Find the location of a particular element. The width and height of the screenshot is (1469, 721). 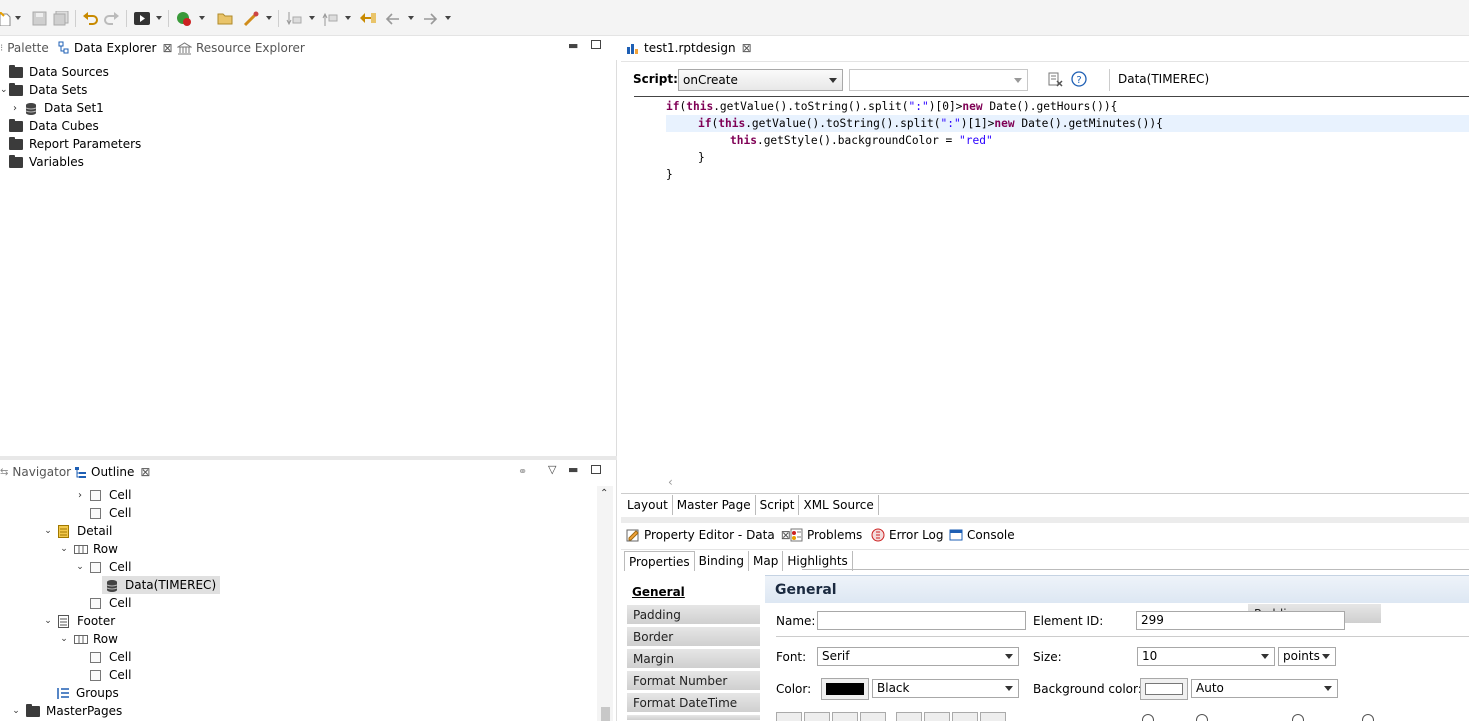

name-input is located at coordinates (921, 620).